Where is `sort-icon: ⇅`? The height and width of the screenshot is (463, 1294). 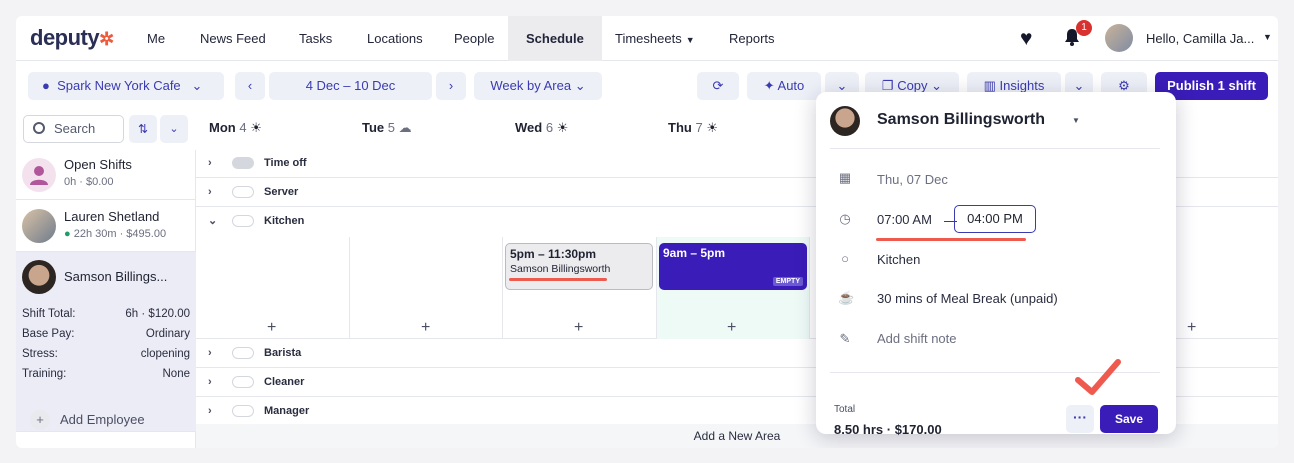 sort-icon: ⇅ is located at coordinates (143, 129).